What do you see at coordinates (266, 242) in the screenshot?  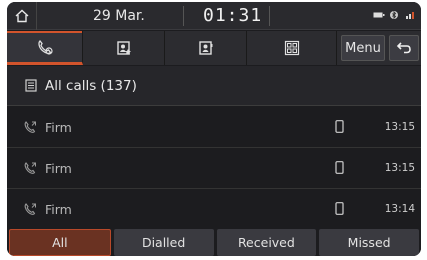 I see `filter-received-button: Received` at bounding box center [266, 242].